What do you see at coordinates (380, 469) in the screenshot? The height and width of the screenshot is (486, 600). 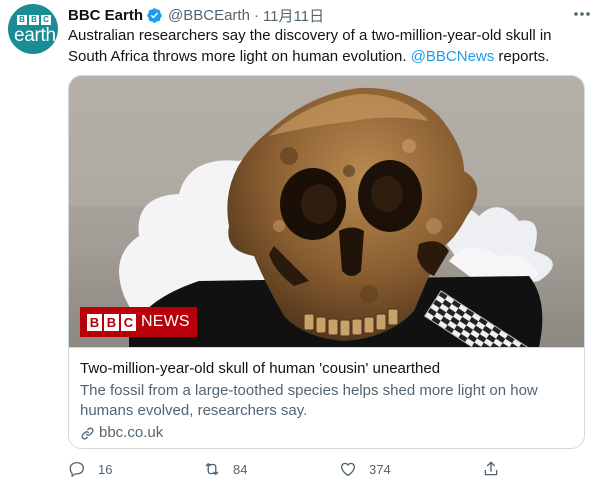 I see `like-count: 374` at bounding box center [380, 469].